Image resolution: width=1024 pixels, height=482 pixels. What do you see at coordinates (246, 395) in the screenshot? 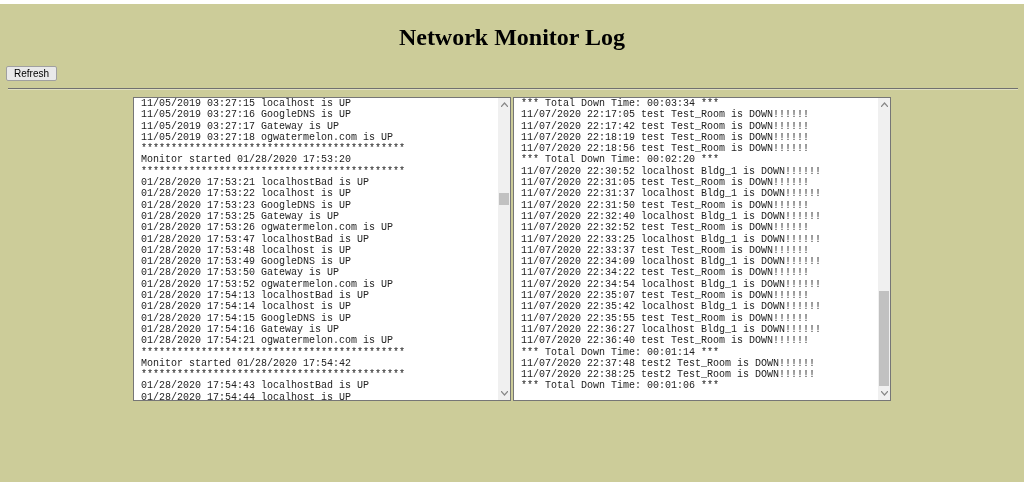
I see `log-line: 01/28/2020 17:54:44 localhost is UP` at bounding box center [246, 395].